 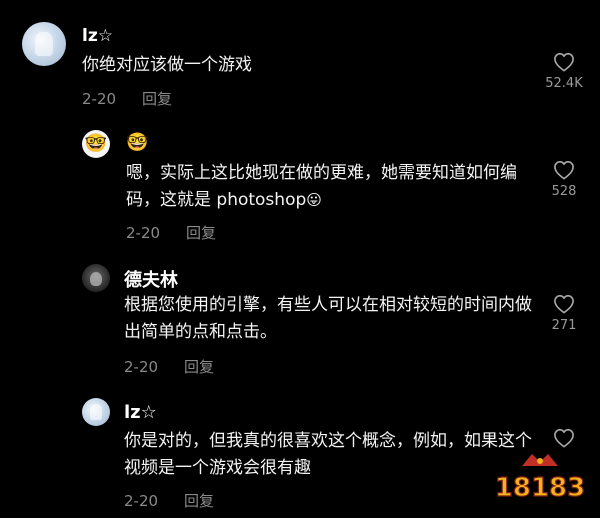 What do you see at coordinates (564, 325) in the screenshot?
I see `like-count: 271` at bounding box center [564, 325].